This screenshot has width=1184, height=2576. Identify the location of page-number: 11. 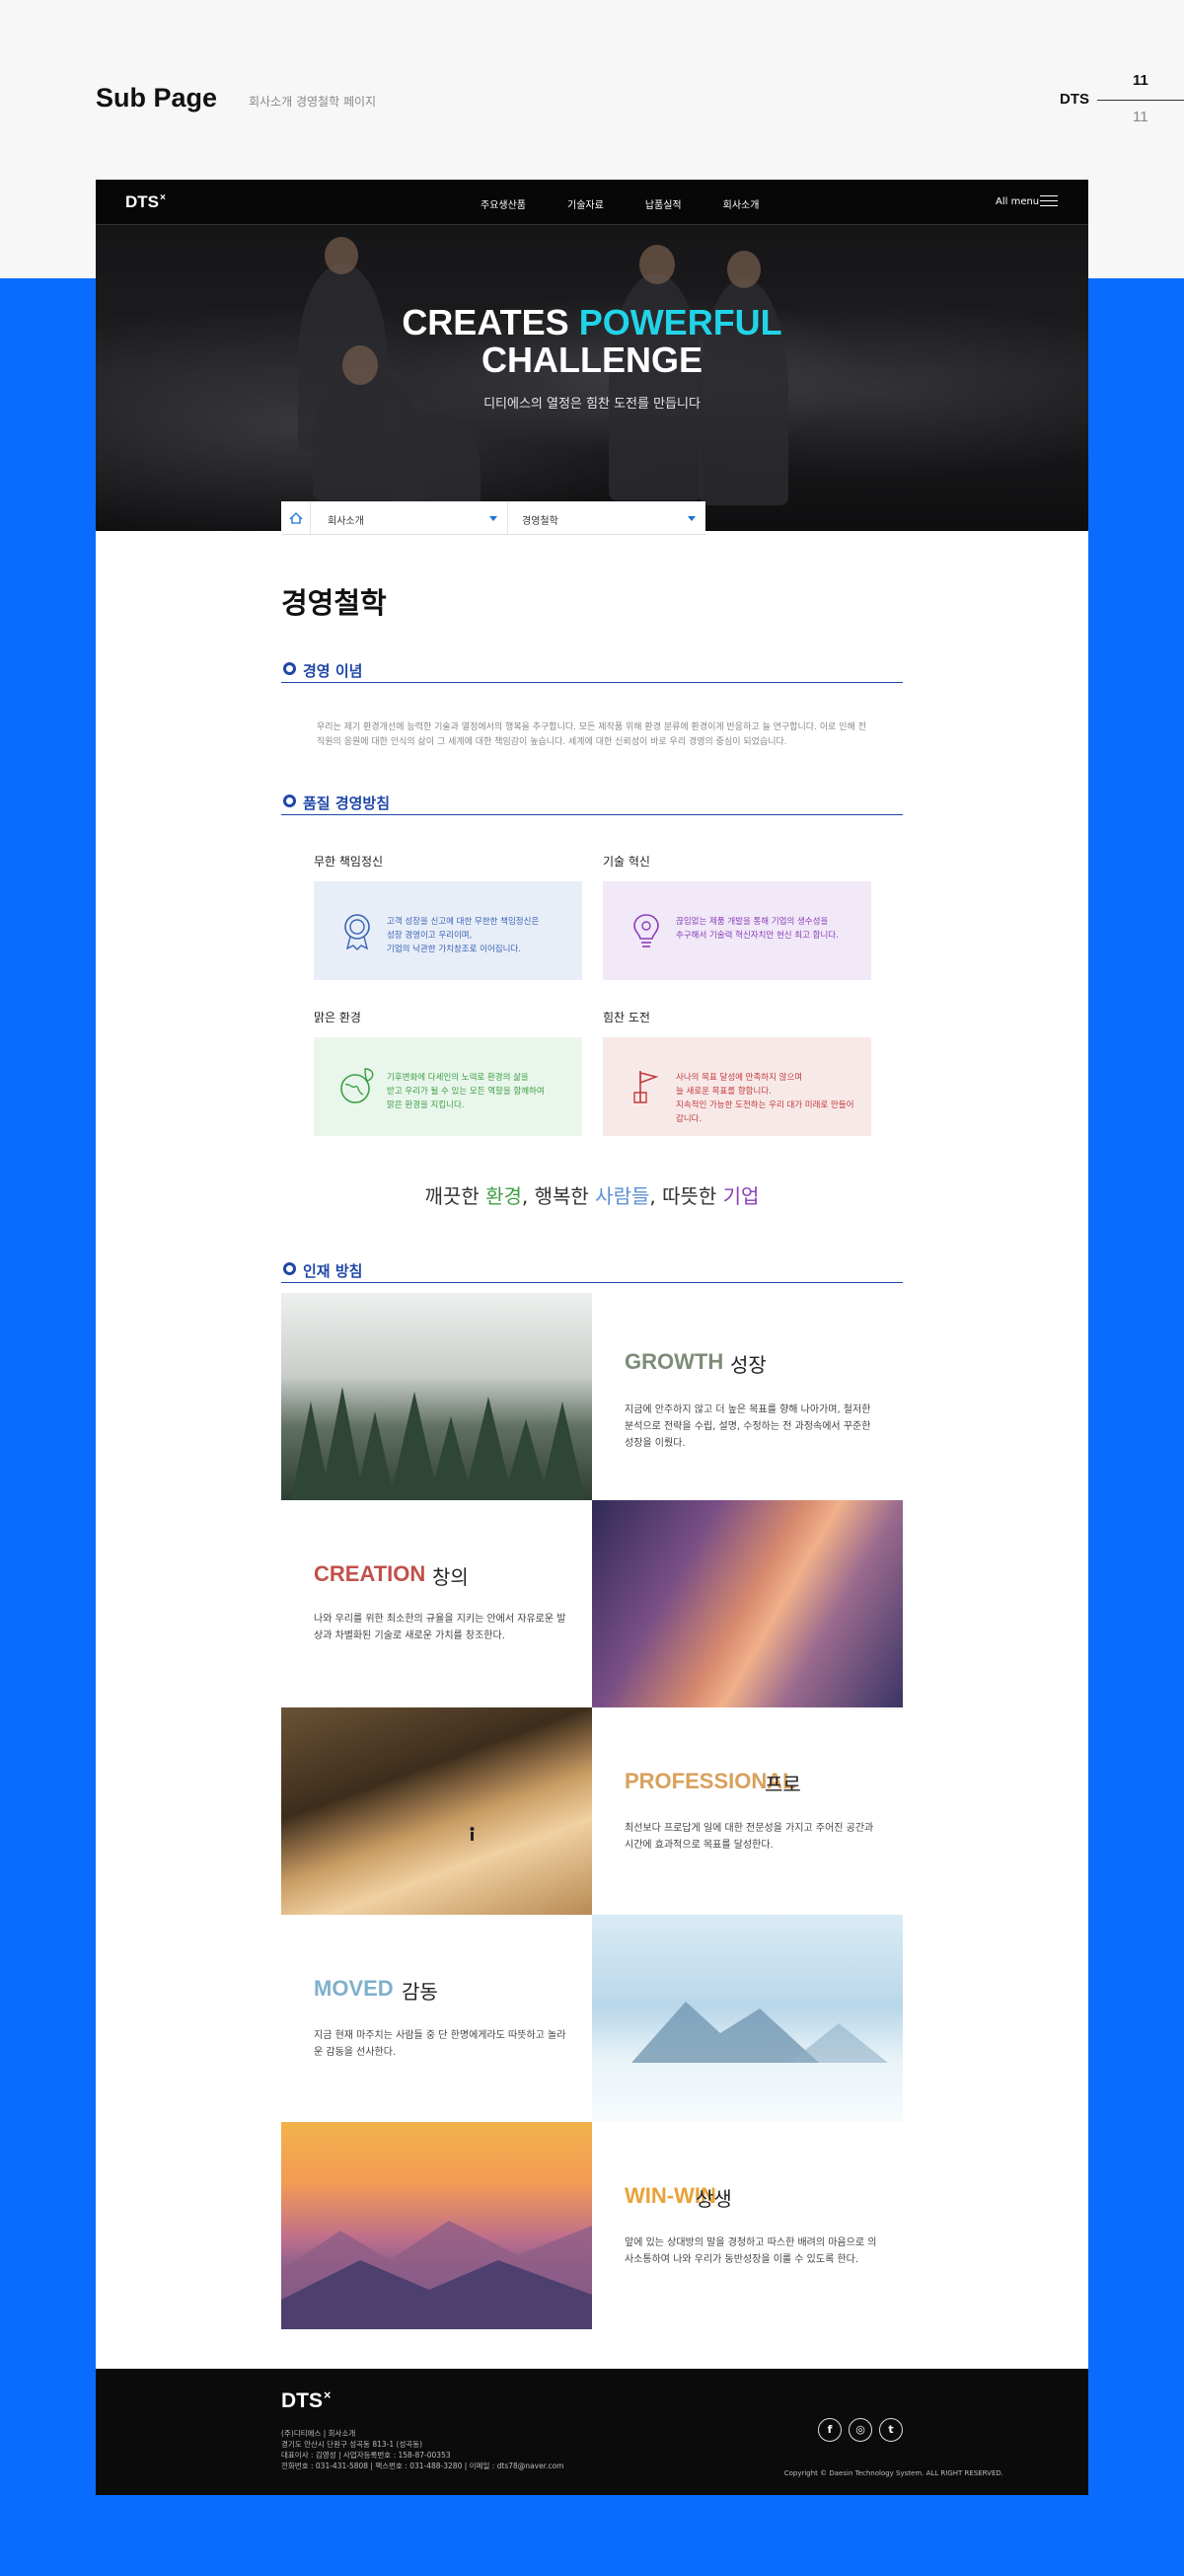
(1141, 80).